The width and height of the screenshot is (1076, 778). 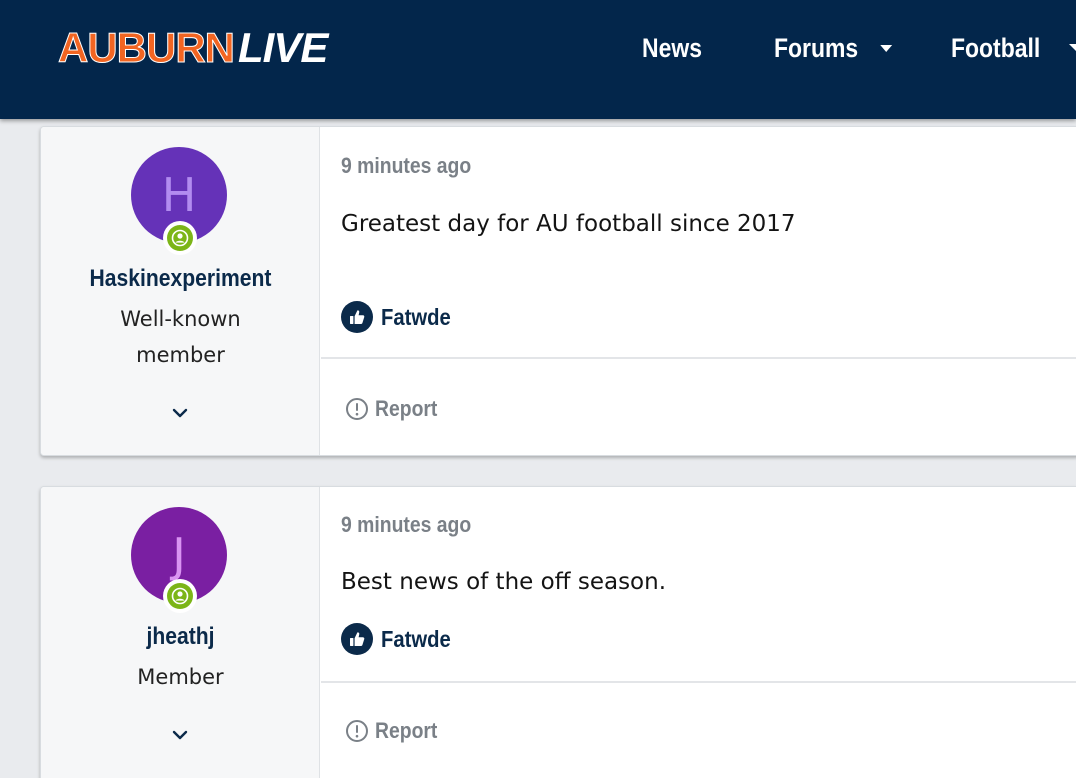 I want to click on post-user-cell: J jheathj Member, so click(x=180, y=632).